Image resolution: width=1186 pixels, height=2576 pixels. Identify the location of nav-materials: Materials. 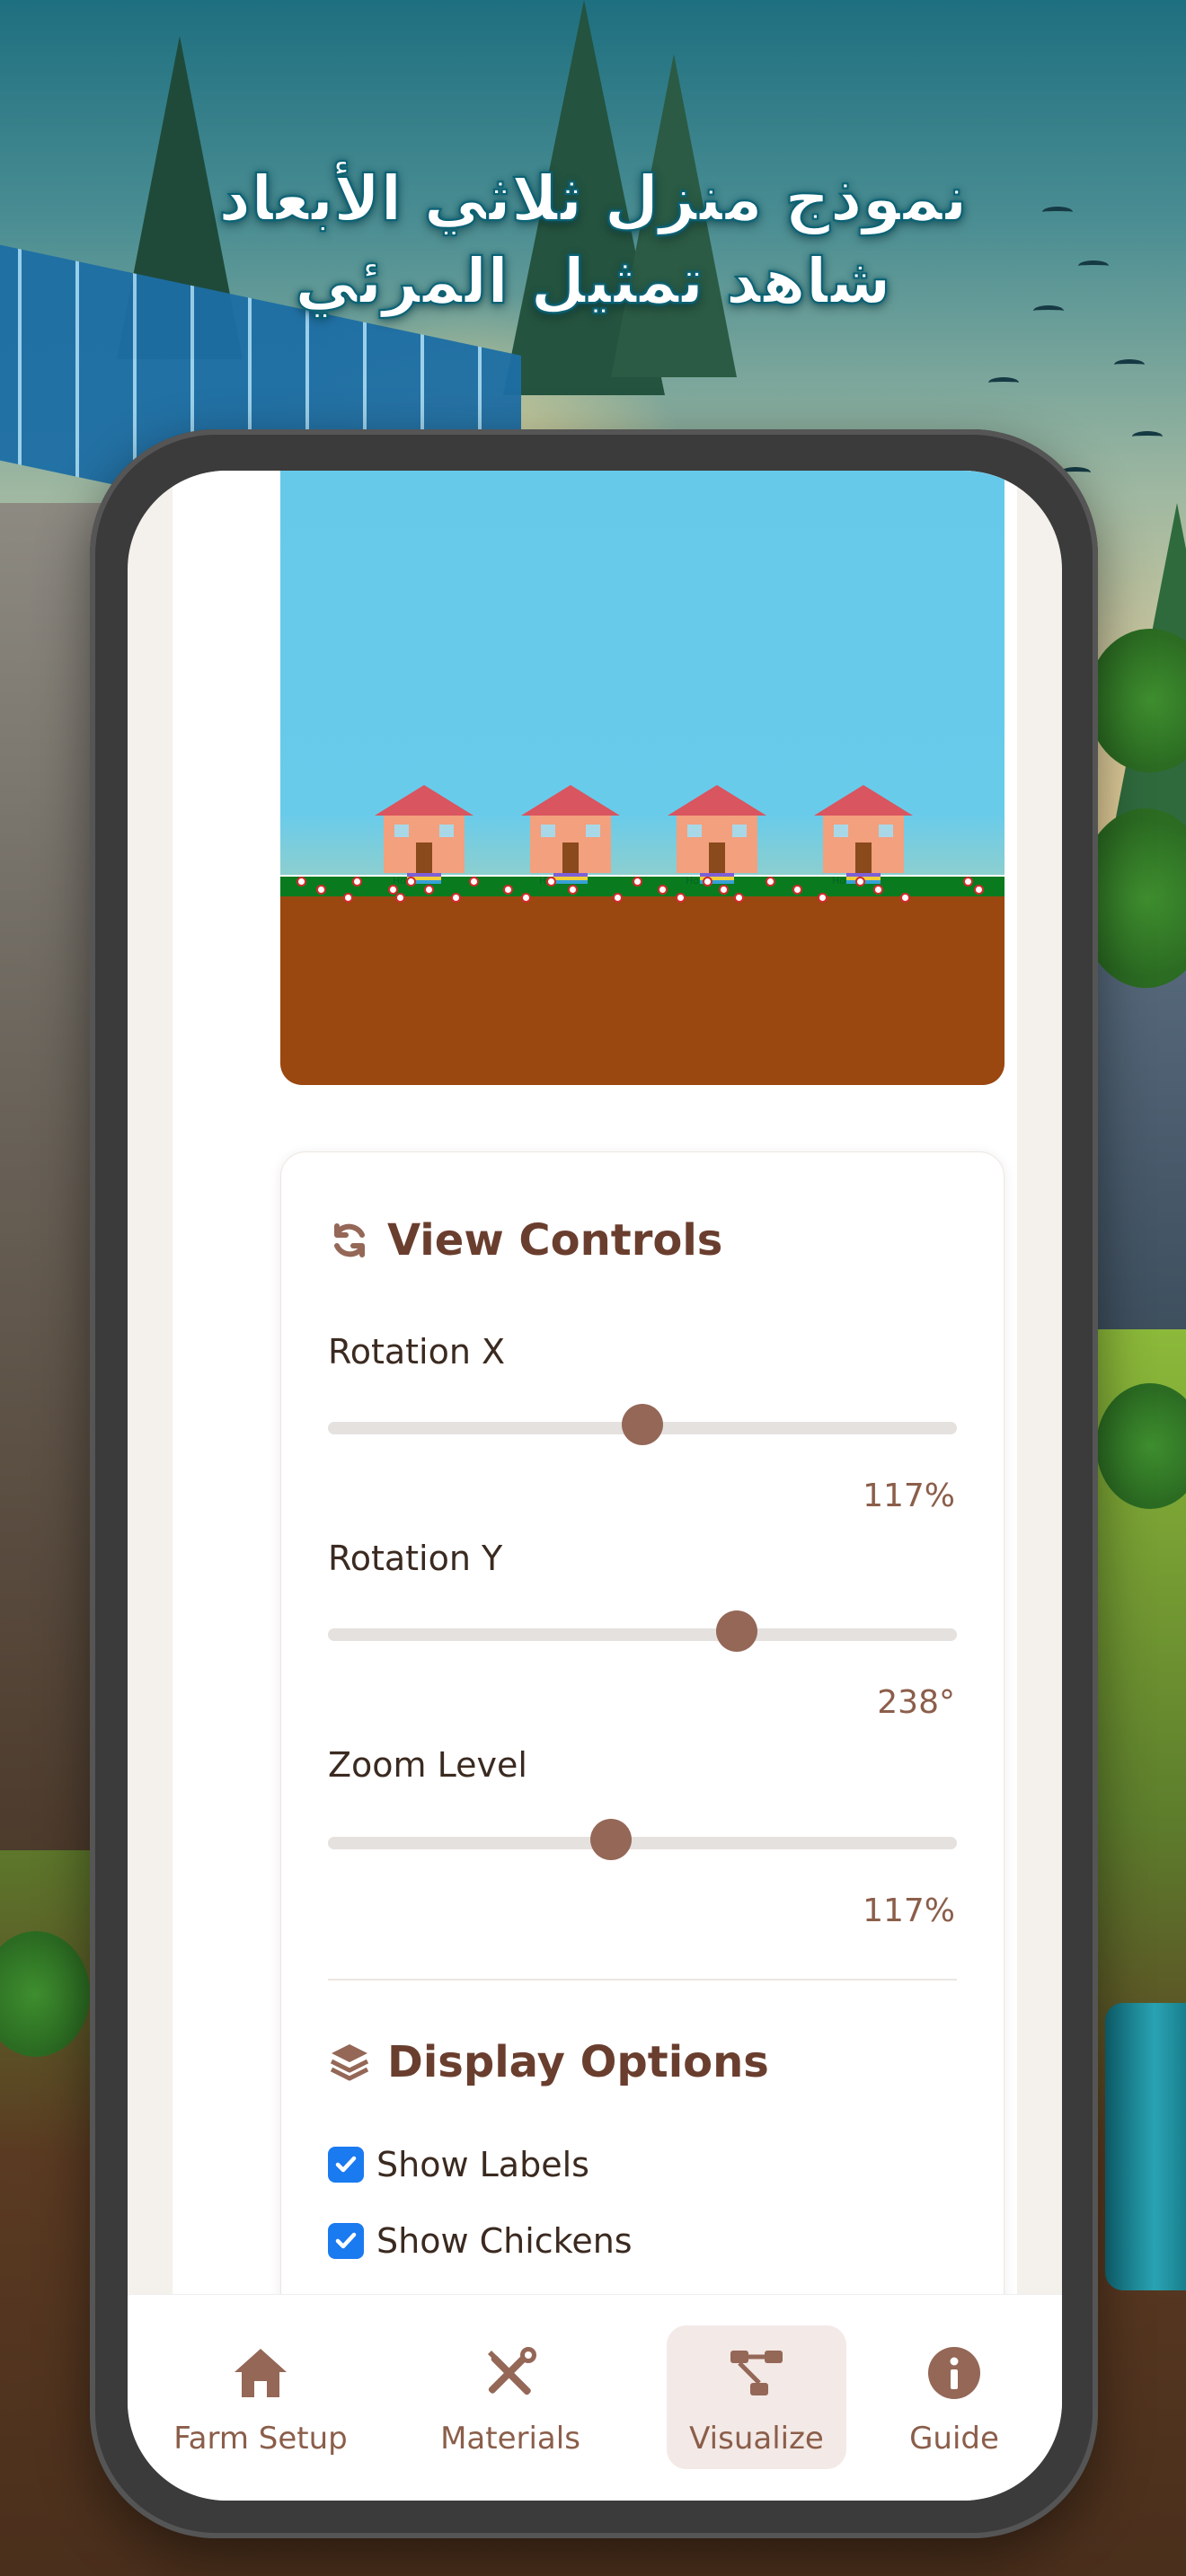
(510, 2397).